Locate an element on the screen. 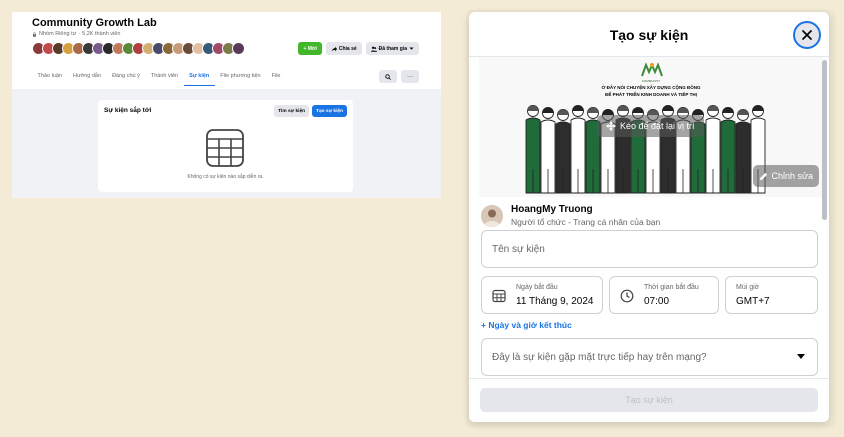  create-event-submit-button: Tạo sự kiện is located at coordinates (649, 400).